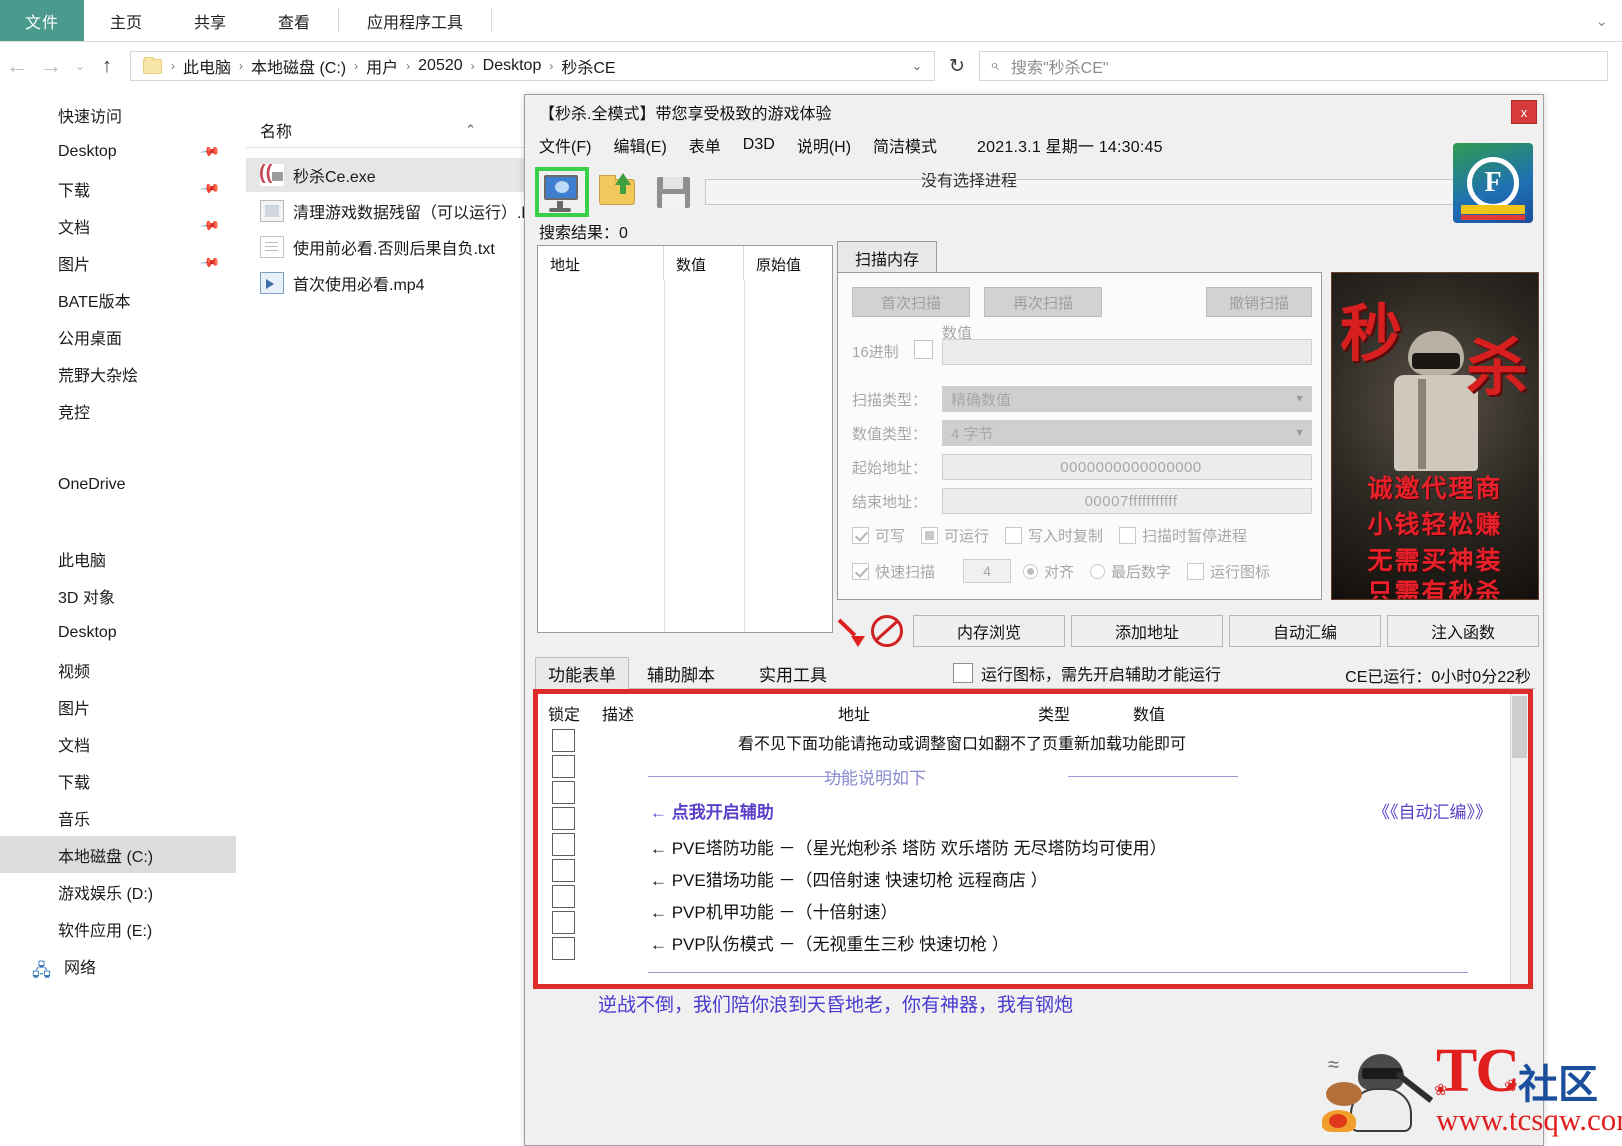 This screenshot has width=1622, height=1146. Describe the element at coordinates (118, 558) in the screenshot. I see `nav-item-10: 此电脑` at that location.